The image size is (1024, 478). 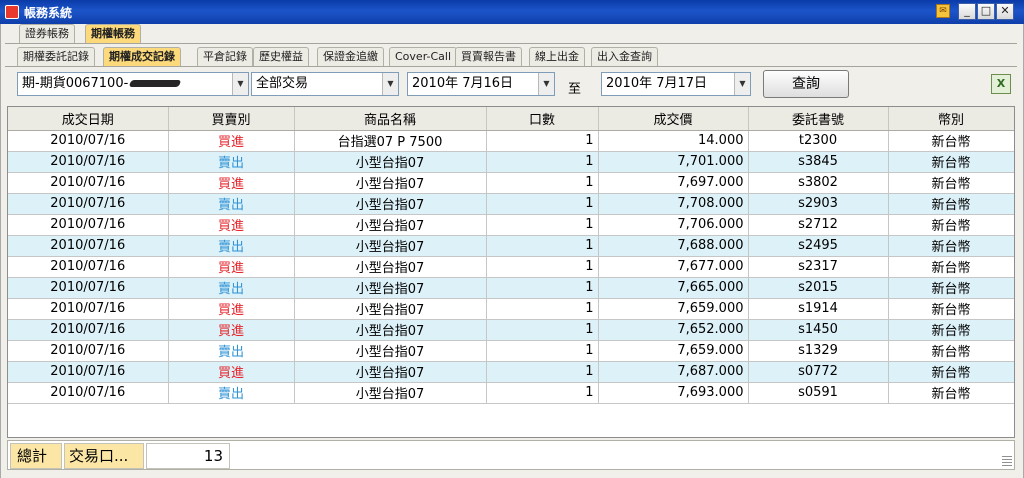 I want to click on cell-order-no: s2903, so click(x=818, y=204).